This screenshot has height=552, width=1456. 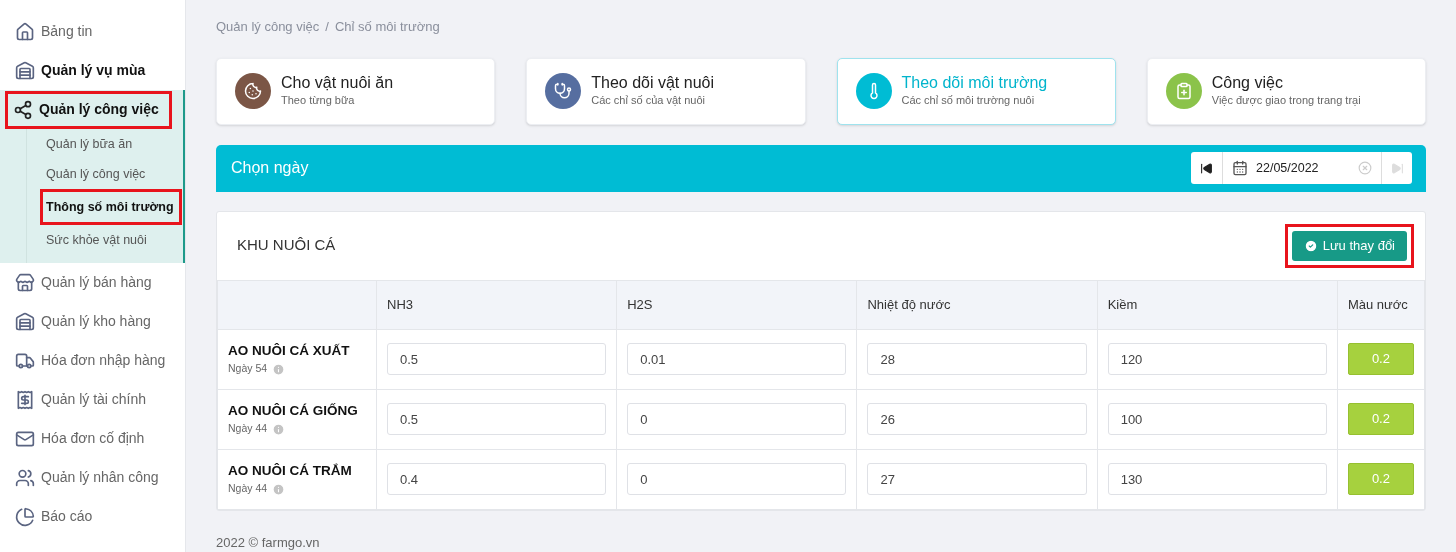 I want to click on clear-icon, so click(x=1365, y=168).